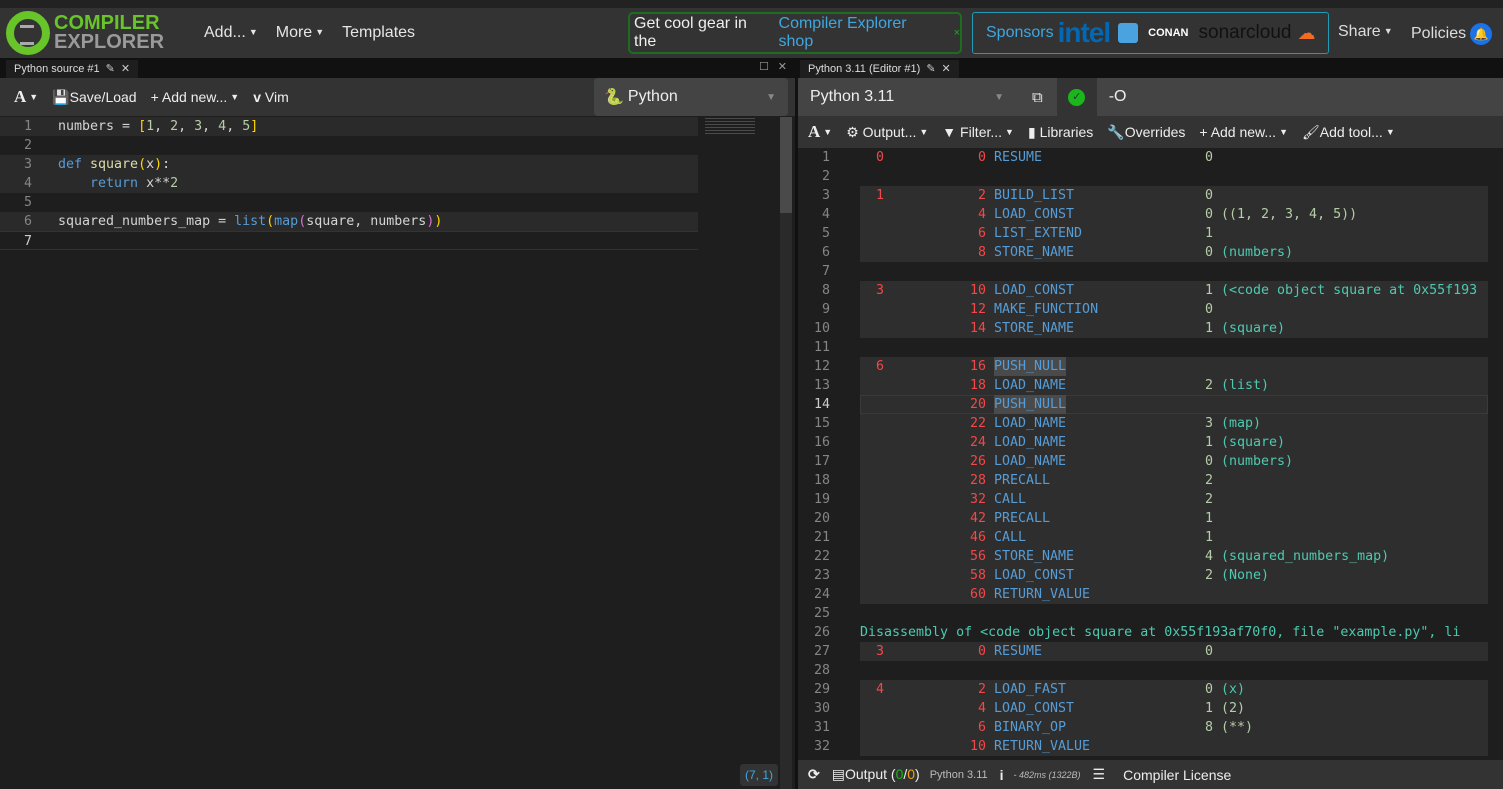  Describe the element at coordinates (349, 145) in the screenshot. I see `code-line: 2` at that location.